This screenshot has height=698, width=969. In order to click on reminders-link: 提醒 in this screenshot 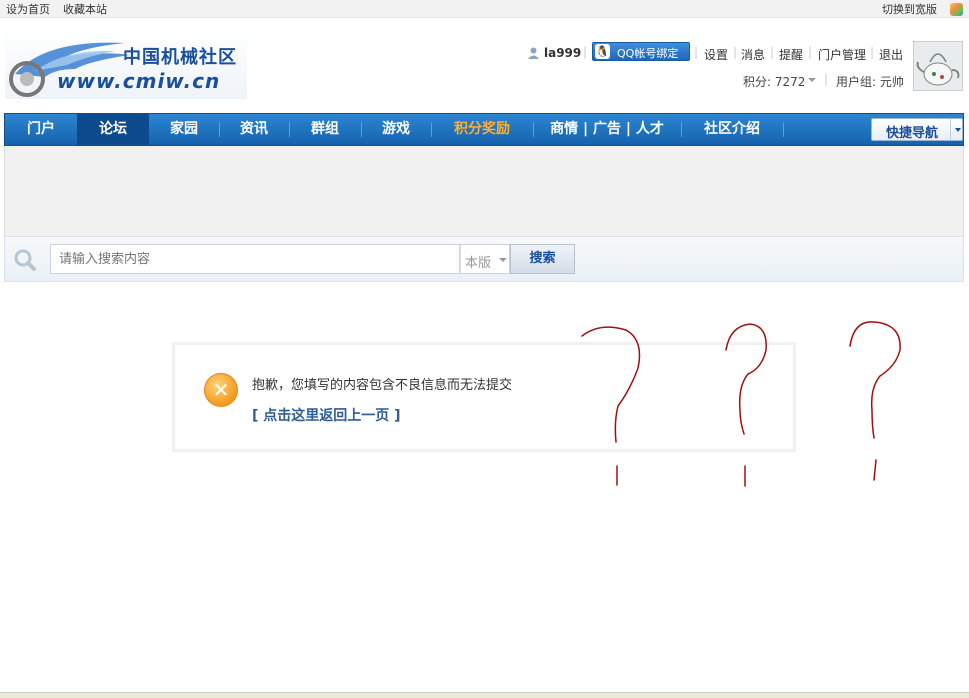, I will do `click(791, 54)`.